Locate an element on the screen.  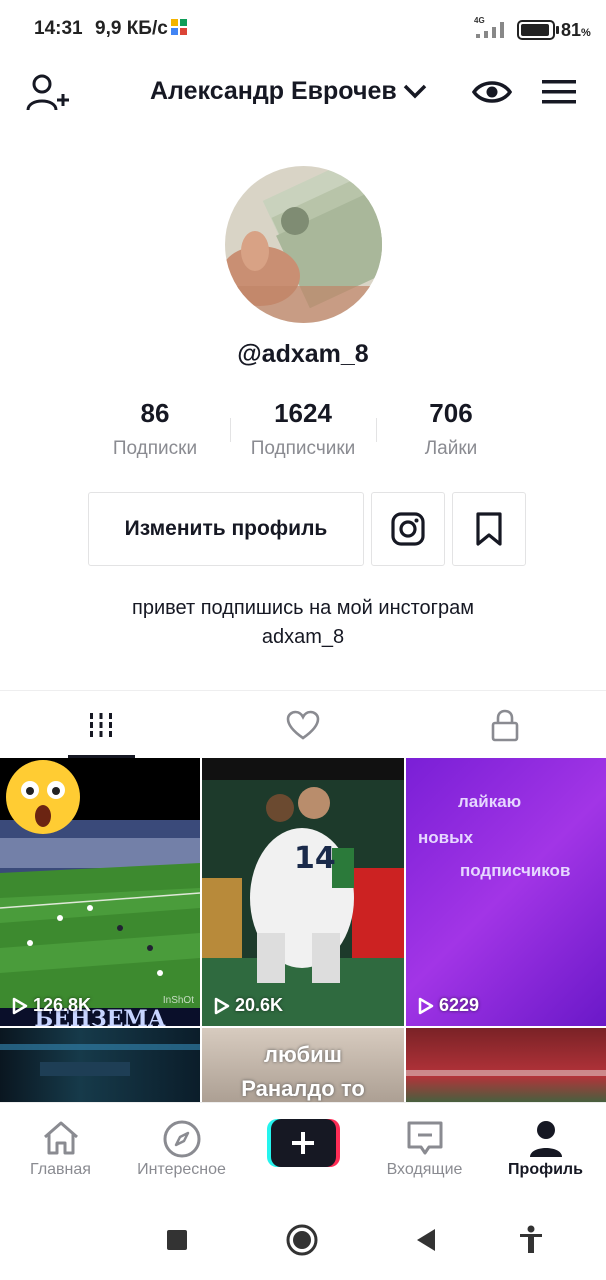
view-count: 6229 is located at coordinates (448, 1005).